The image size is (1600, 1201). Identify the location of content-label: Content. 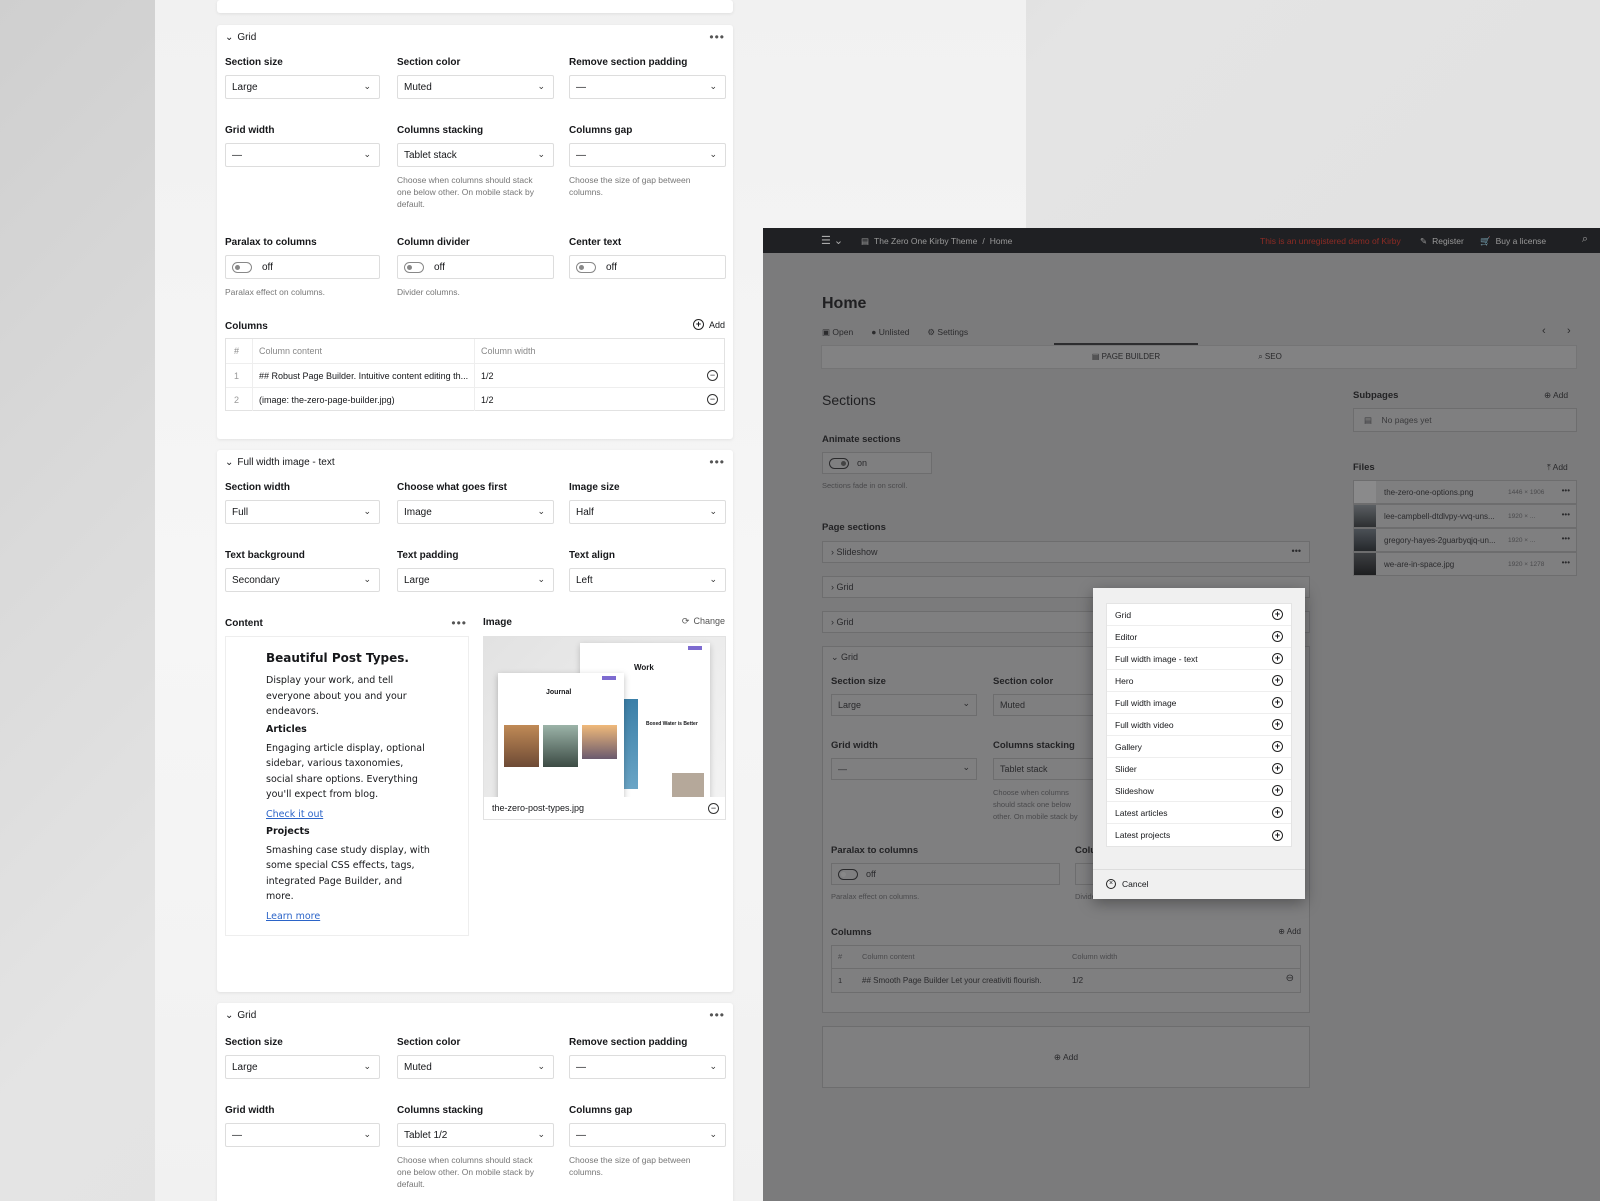
(244, 623).